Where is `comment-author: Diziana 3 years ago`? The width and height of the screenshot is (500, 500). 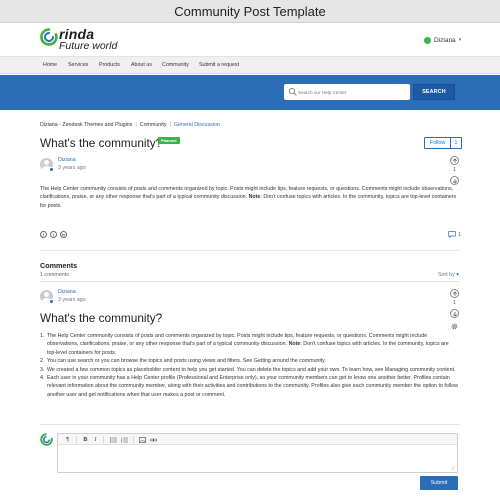 comment-author: Diziana 3 years ago is located at coordinates (90, 297).